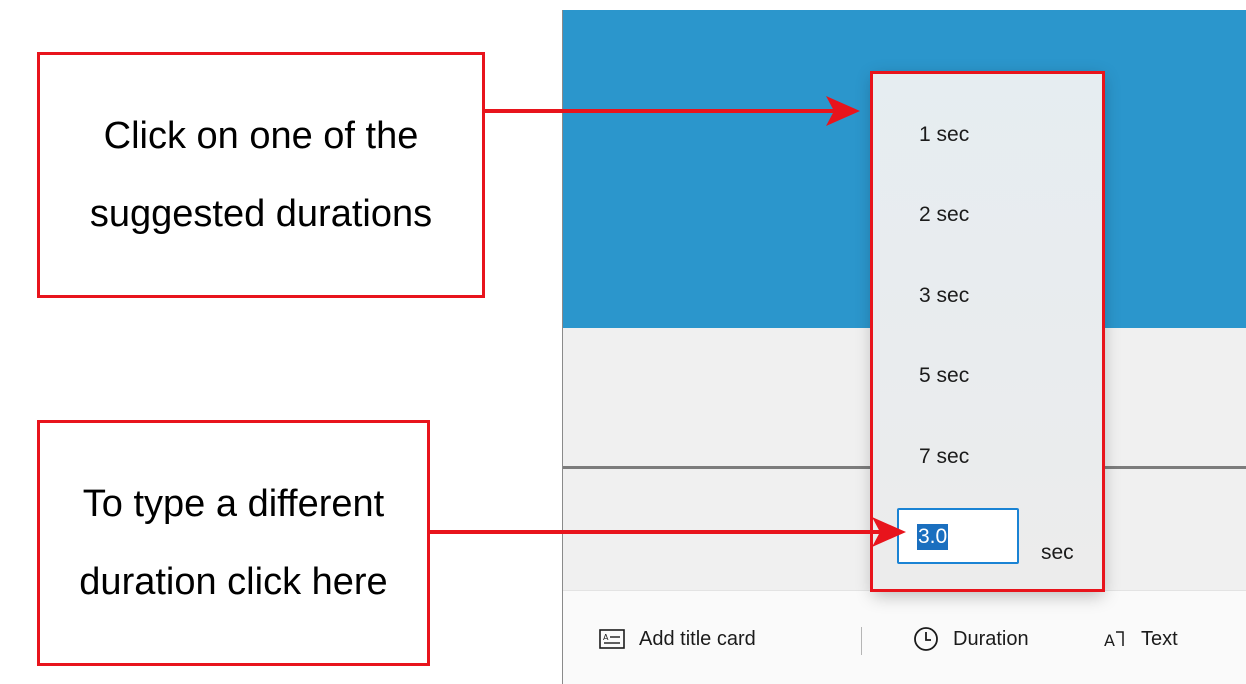 Image resolution: width=1246 pixels, height=684 pixels. I want to click on text-icon: A, so click(1114, 640).